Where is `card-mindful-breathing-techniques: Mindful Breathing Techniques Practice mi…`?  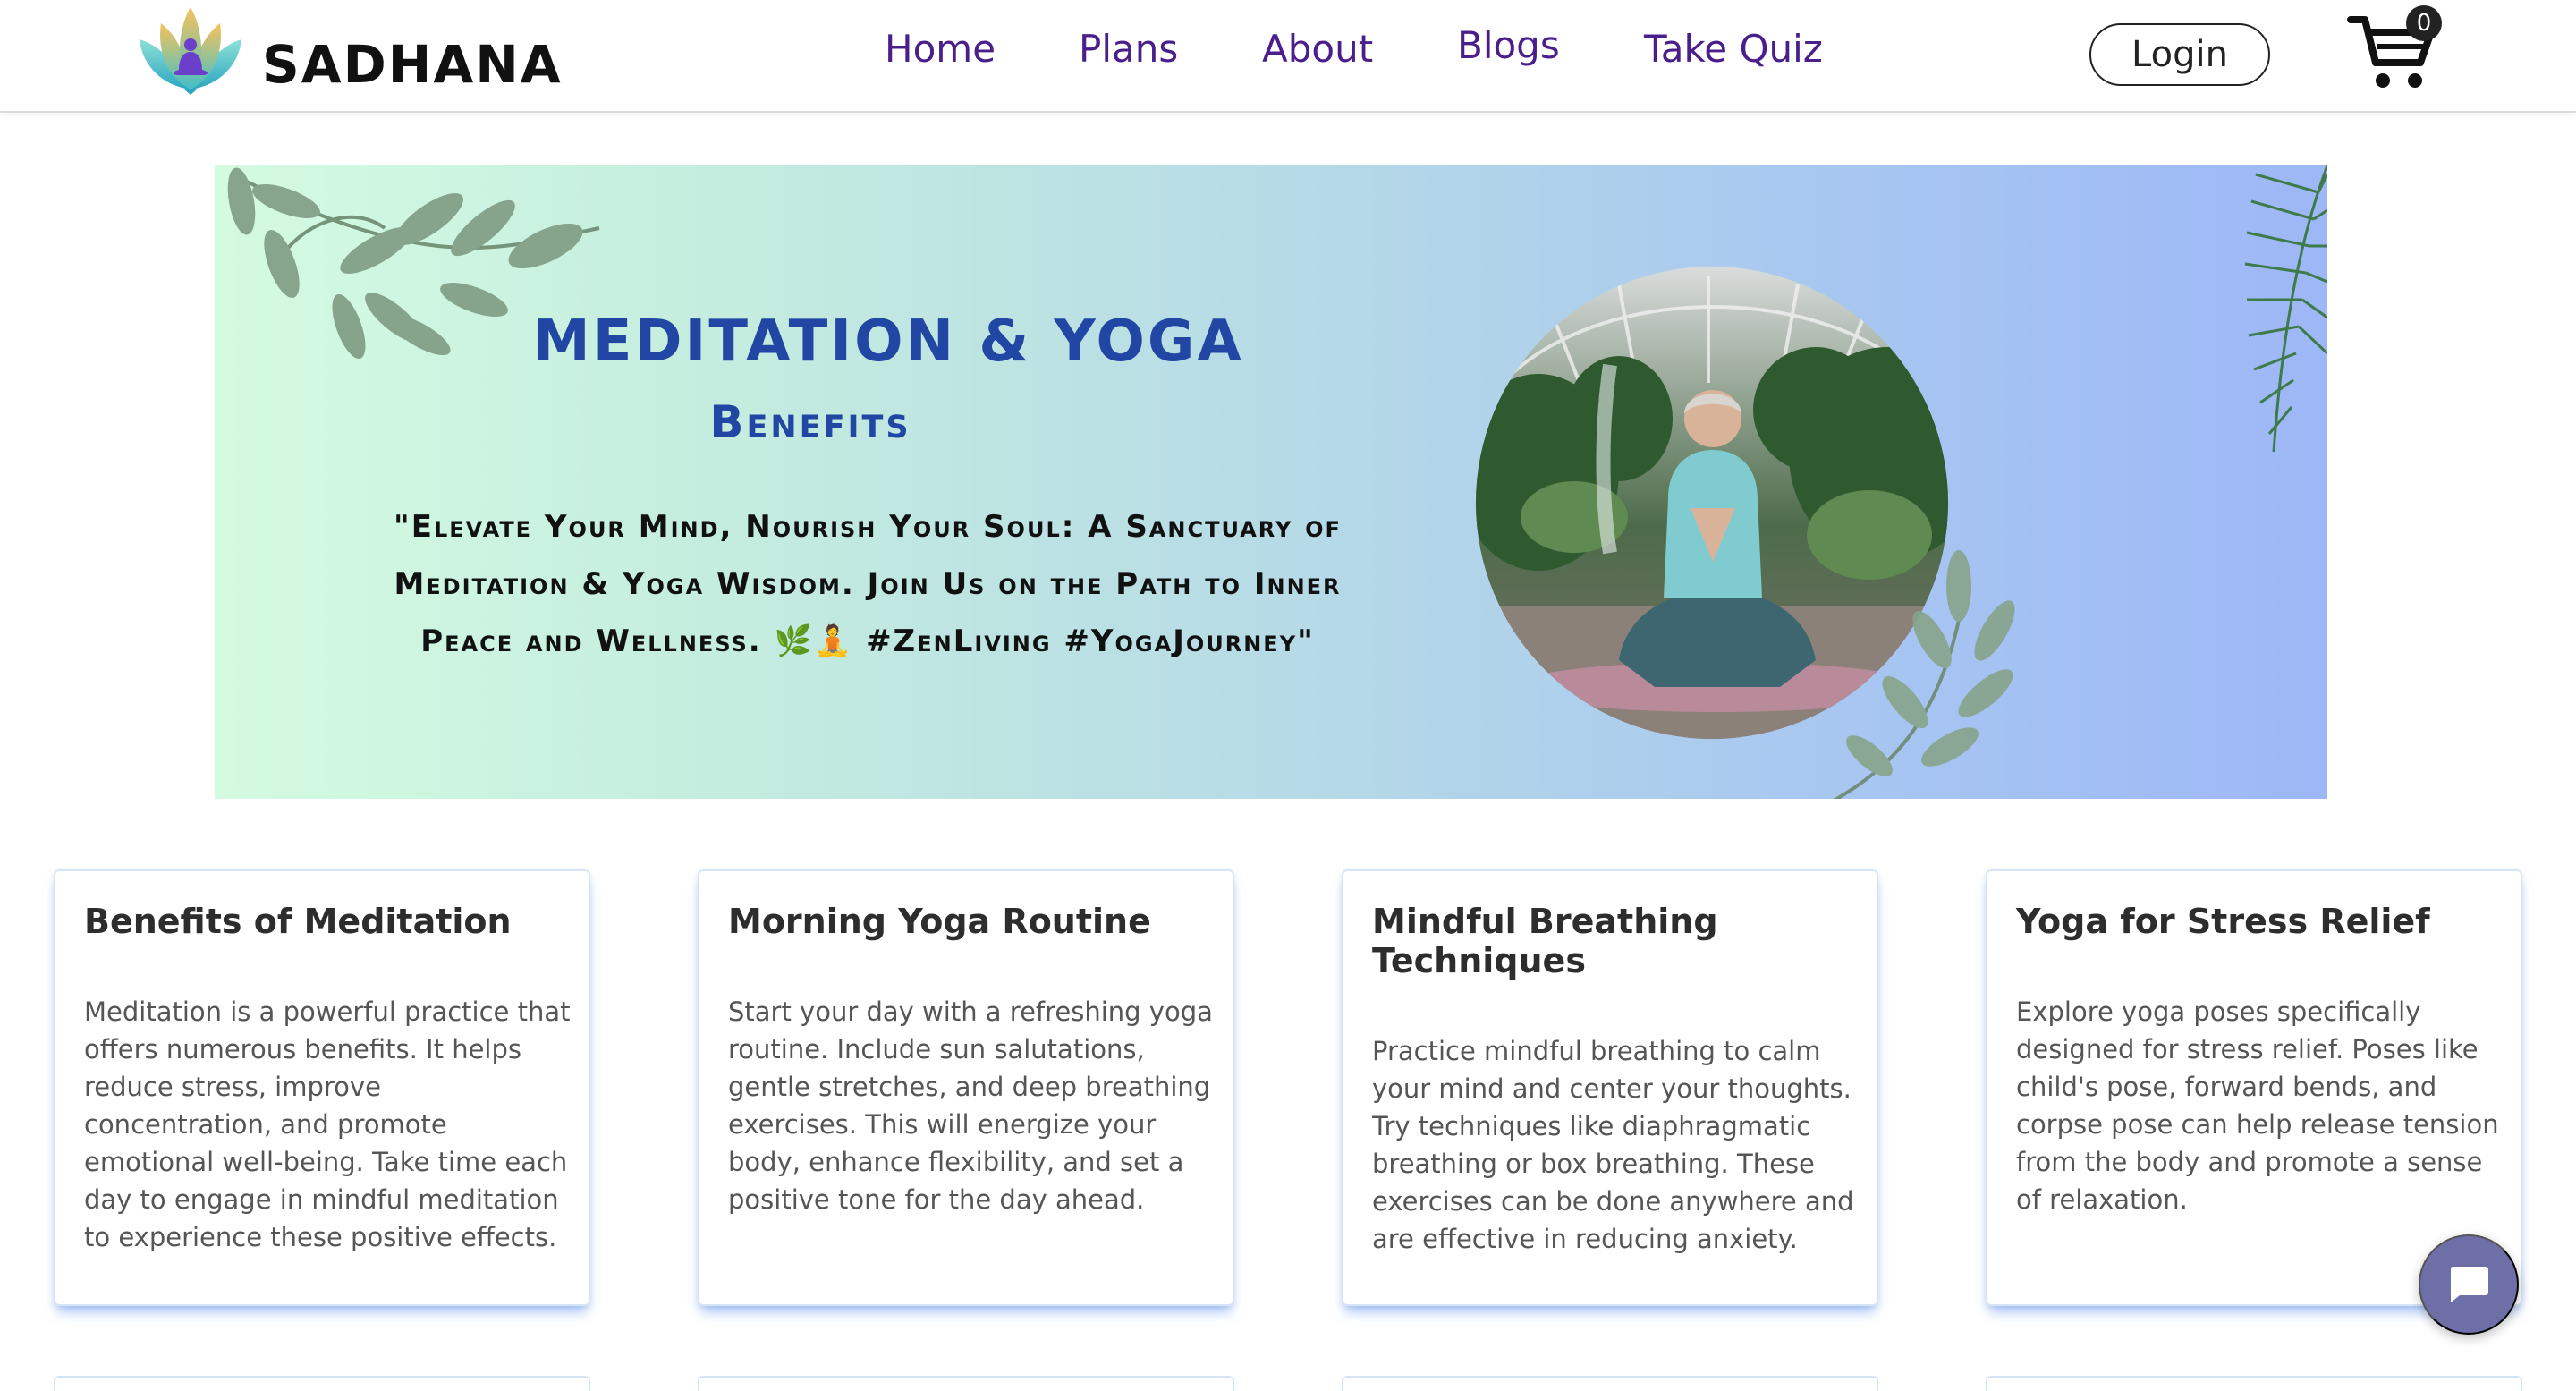
card-mindful-breathing-techniques: Mindful Breathing Techniques Practice mi… is located at coordinates (1610, 1087).